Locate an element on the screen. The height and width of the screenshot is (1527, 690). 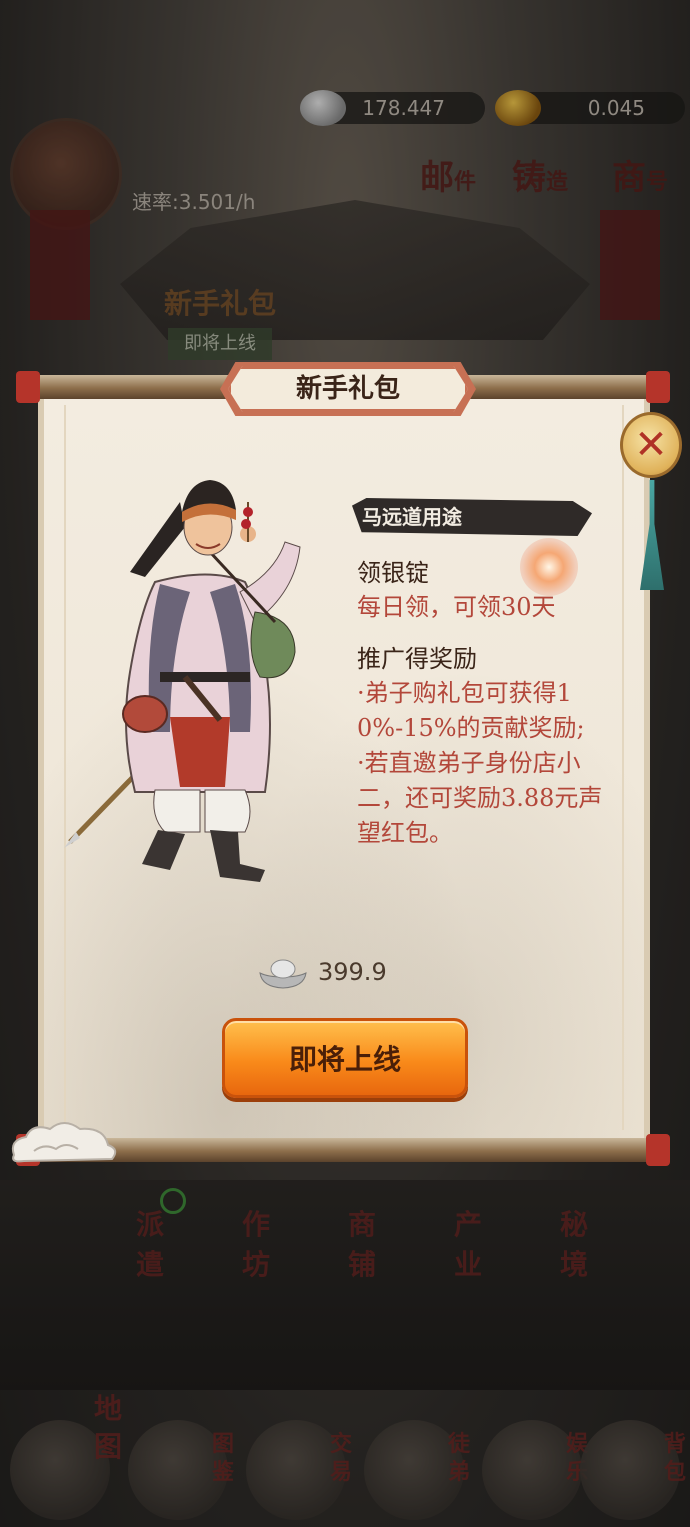
section2-title: 推广得奖励 is located at coordinates (417, 659).